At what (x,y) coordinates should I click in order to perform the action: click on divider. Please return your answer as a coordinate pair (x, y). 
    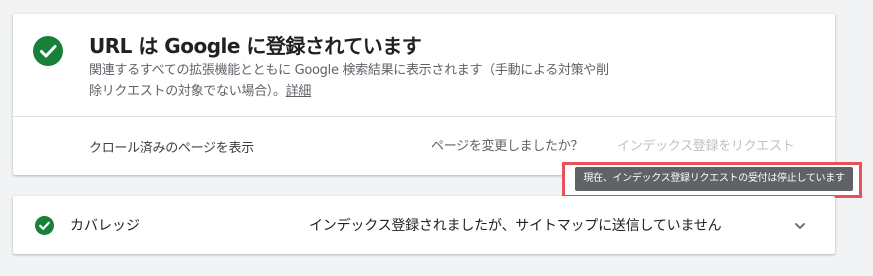
    Looking at the image, I should click on (424, 116).